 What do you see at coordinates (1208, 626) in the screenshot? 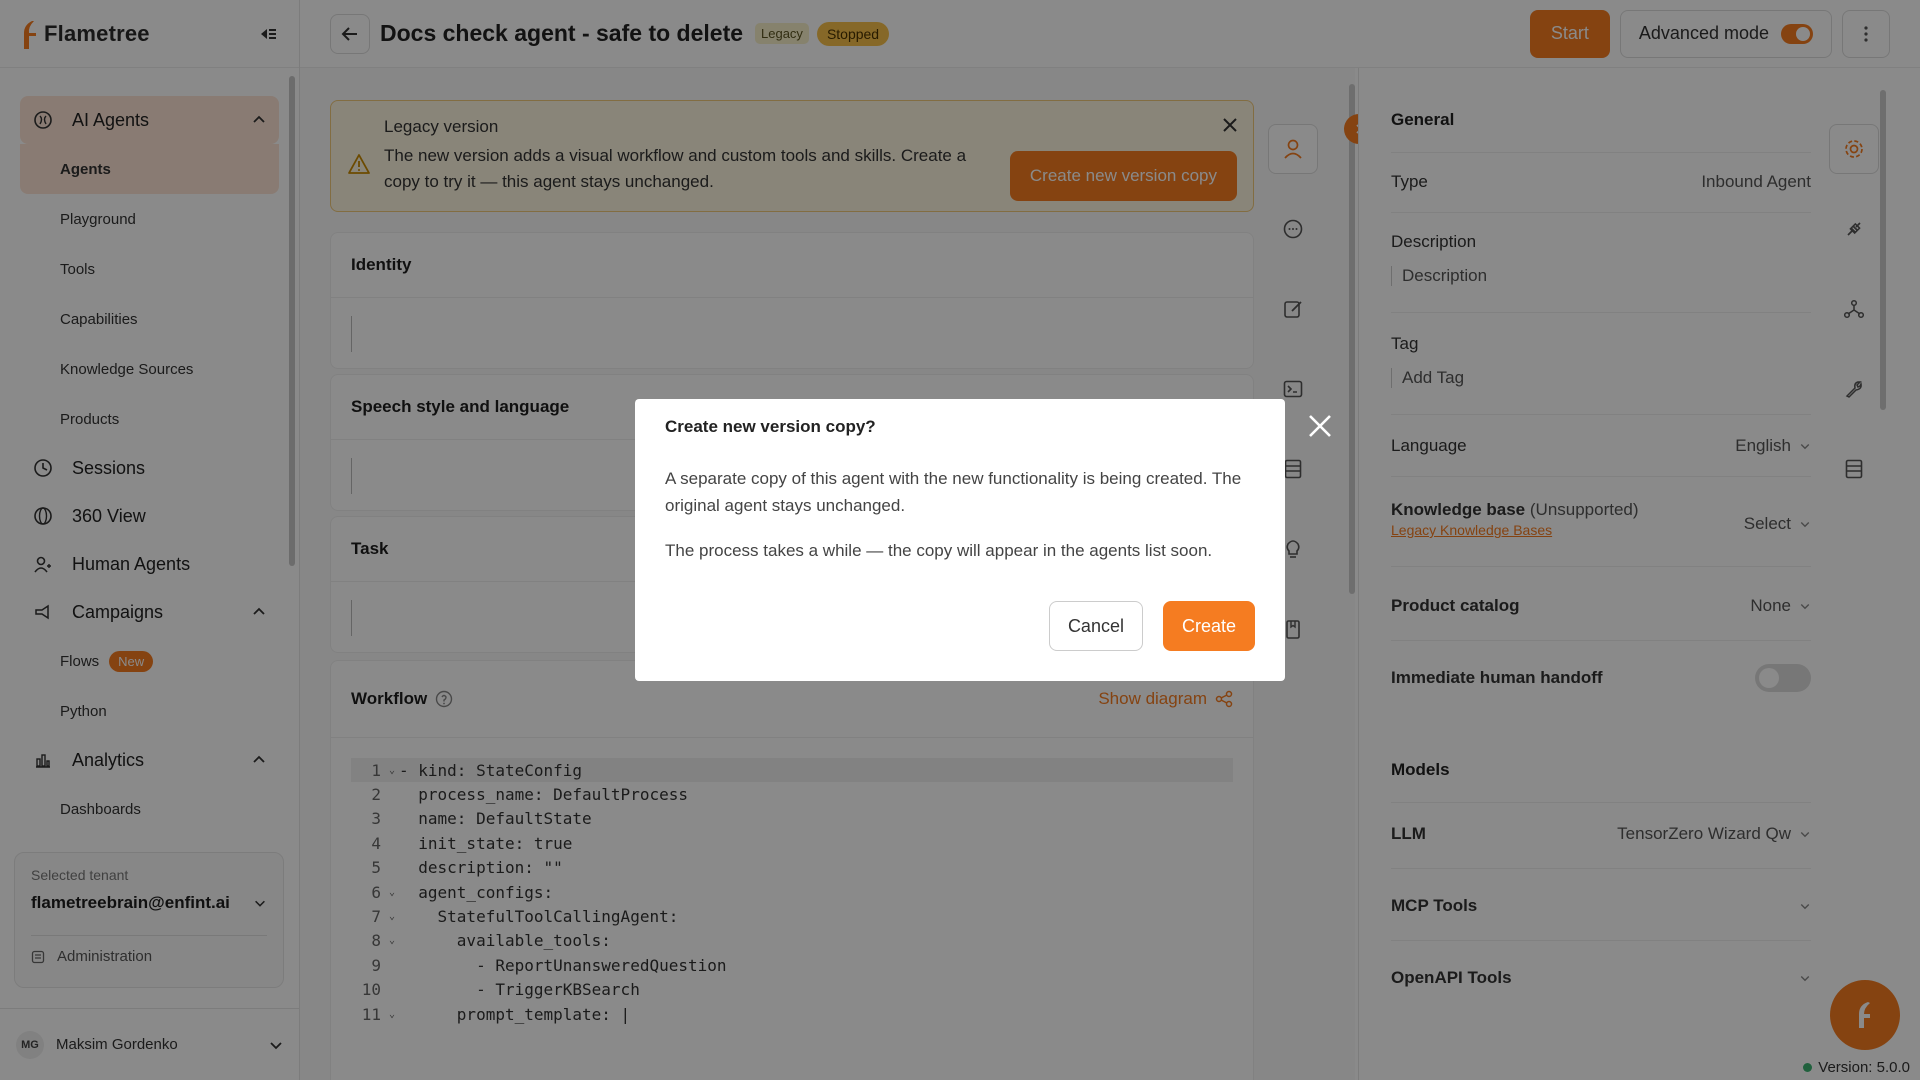
I see `create-button: Create` at bounding box center [1208, 626].